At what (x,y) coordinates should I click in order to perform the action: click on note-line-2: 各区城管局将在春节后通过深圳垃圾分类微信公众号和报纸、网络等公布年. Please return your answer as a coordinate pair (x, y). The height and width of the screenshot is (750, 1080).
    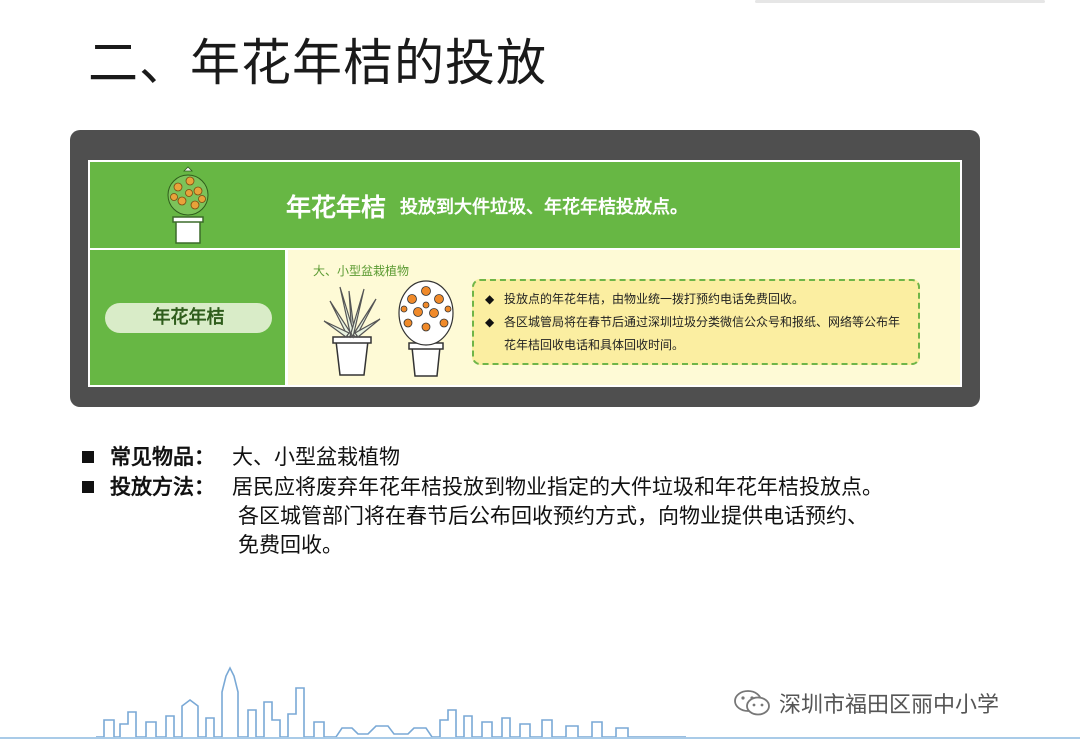
    Looking at the image, I should click on (702, 322).